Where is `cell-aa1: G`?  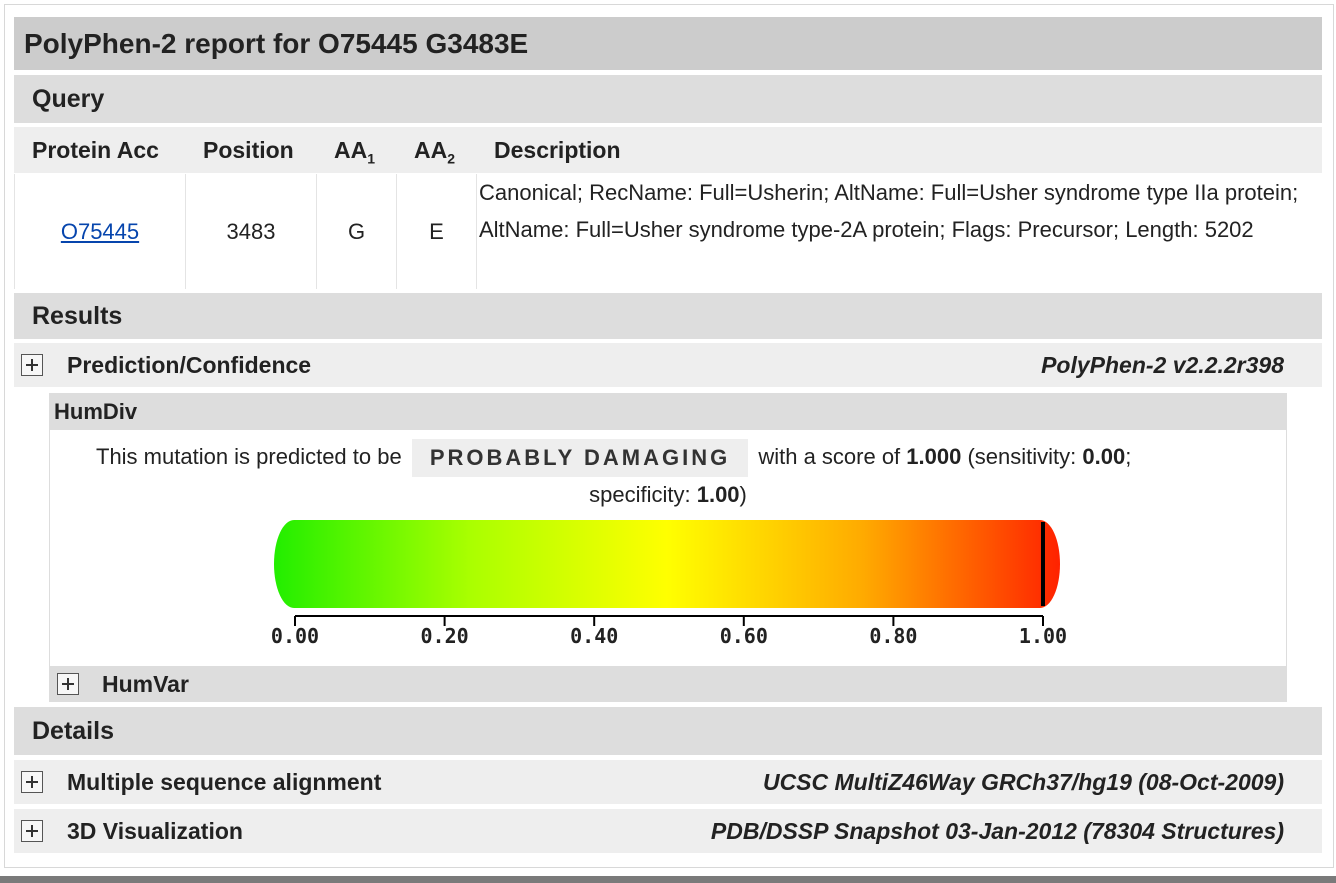 cell-aa1: G is located at coordinates (357, 231).